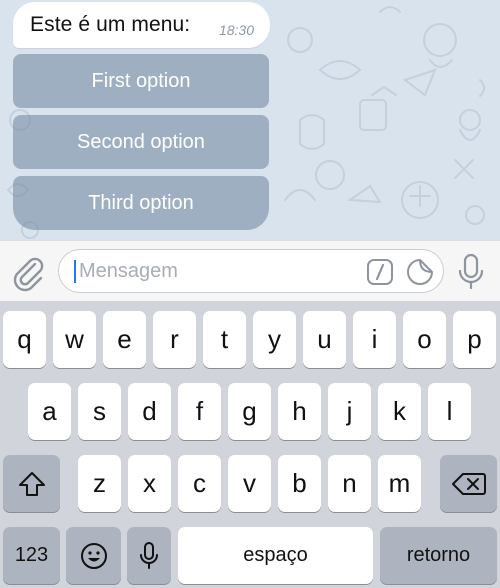  What do you see at coordinates (75, 271) in the screenshot?
I see `text-caret` at bounding box center [75, 271].